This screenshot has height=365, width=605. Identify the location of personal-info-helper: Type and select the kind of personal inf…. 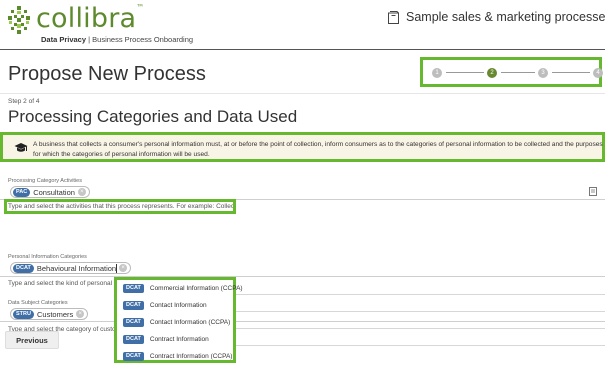
(61, 283).